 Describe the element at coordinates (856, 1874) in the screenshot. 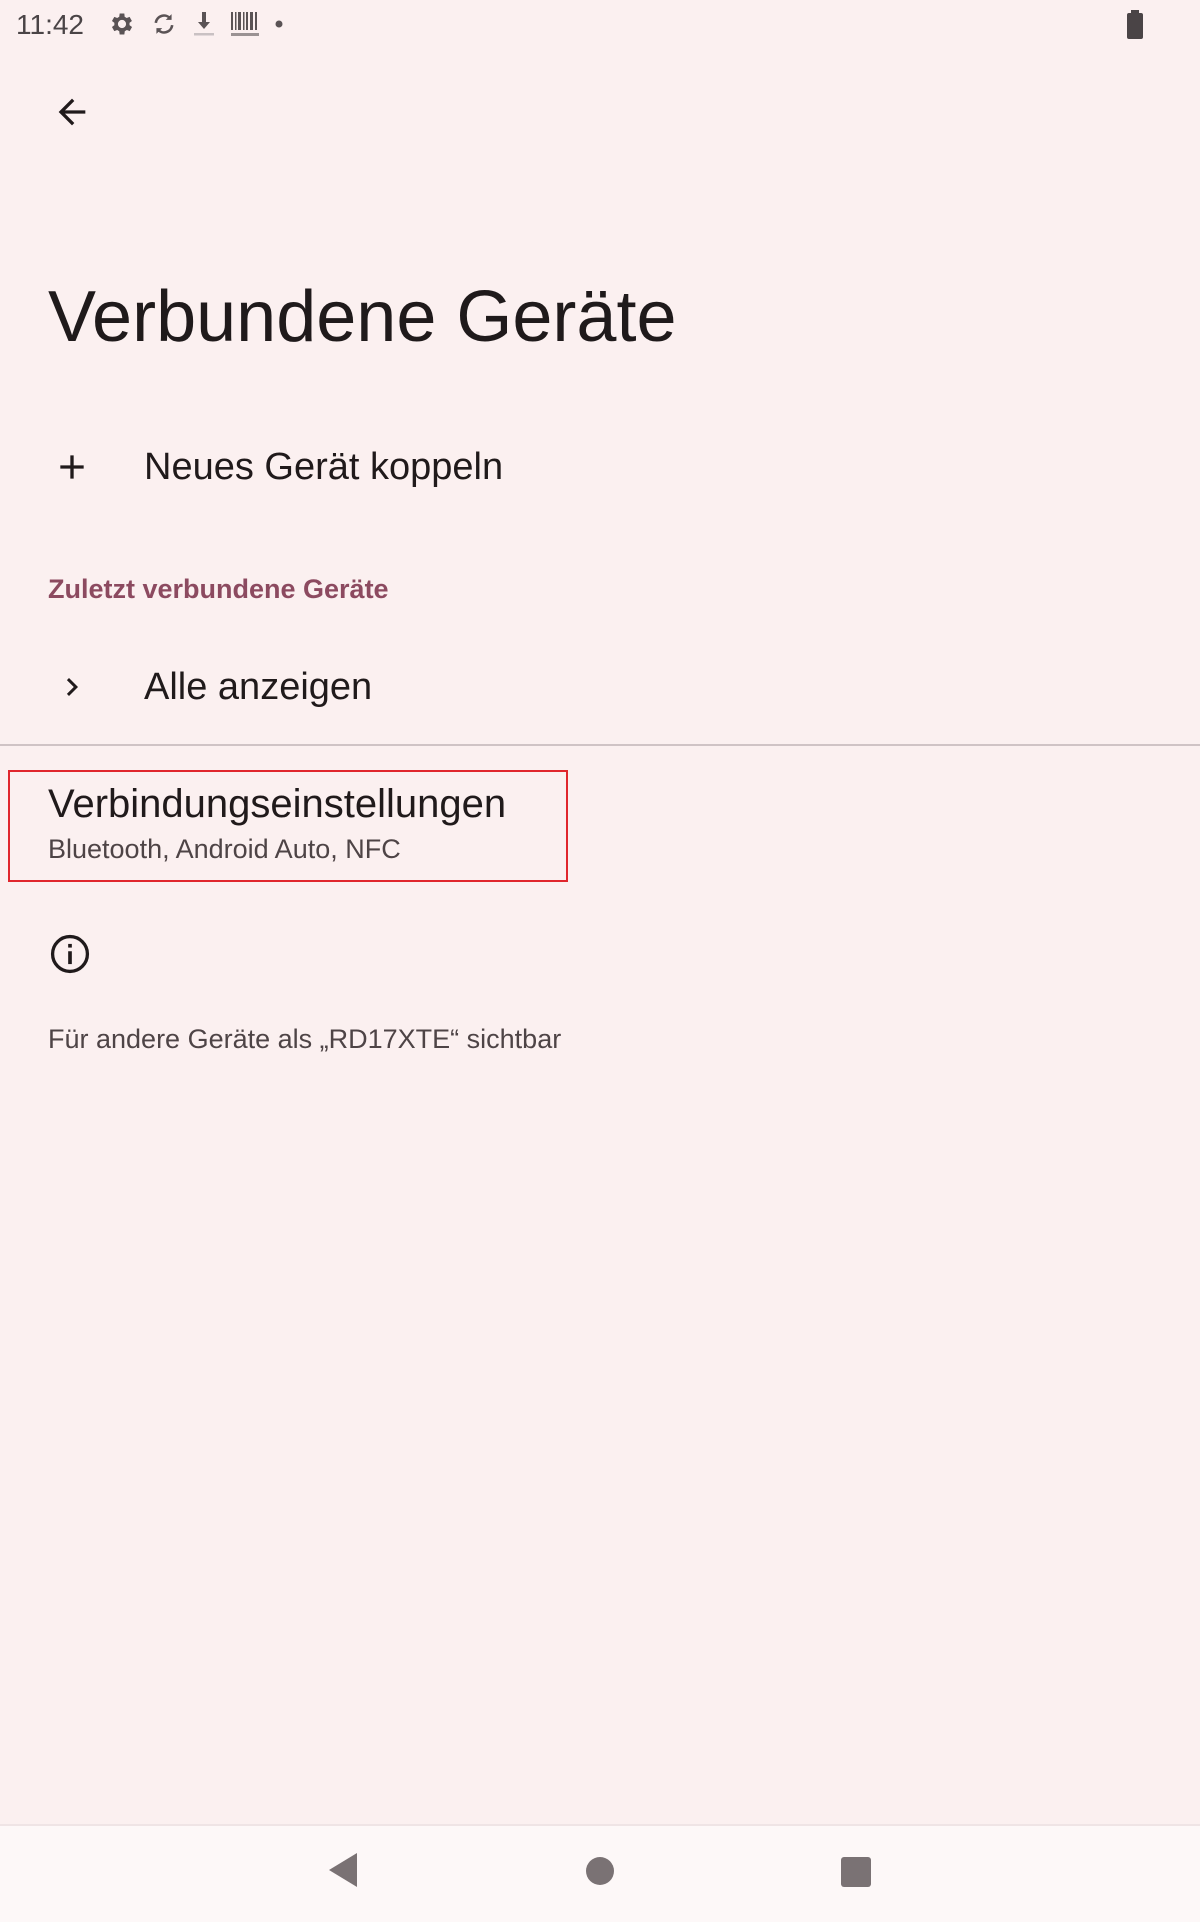

I see `nav-recents-icon` at that location.